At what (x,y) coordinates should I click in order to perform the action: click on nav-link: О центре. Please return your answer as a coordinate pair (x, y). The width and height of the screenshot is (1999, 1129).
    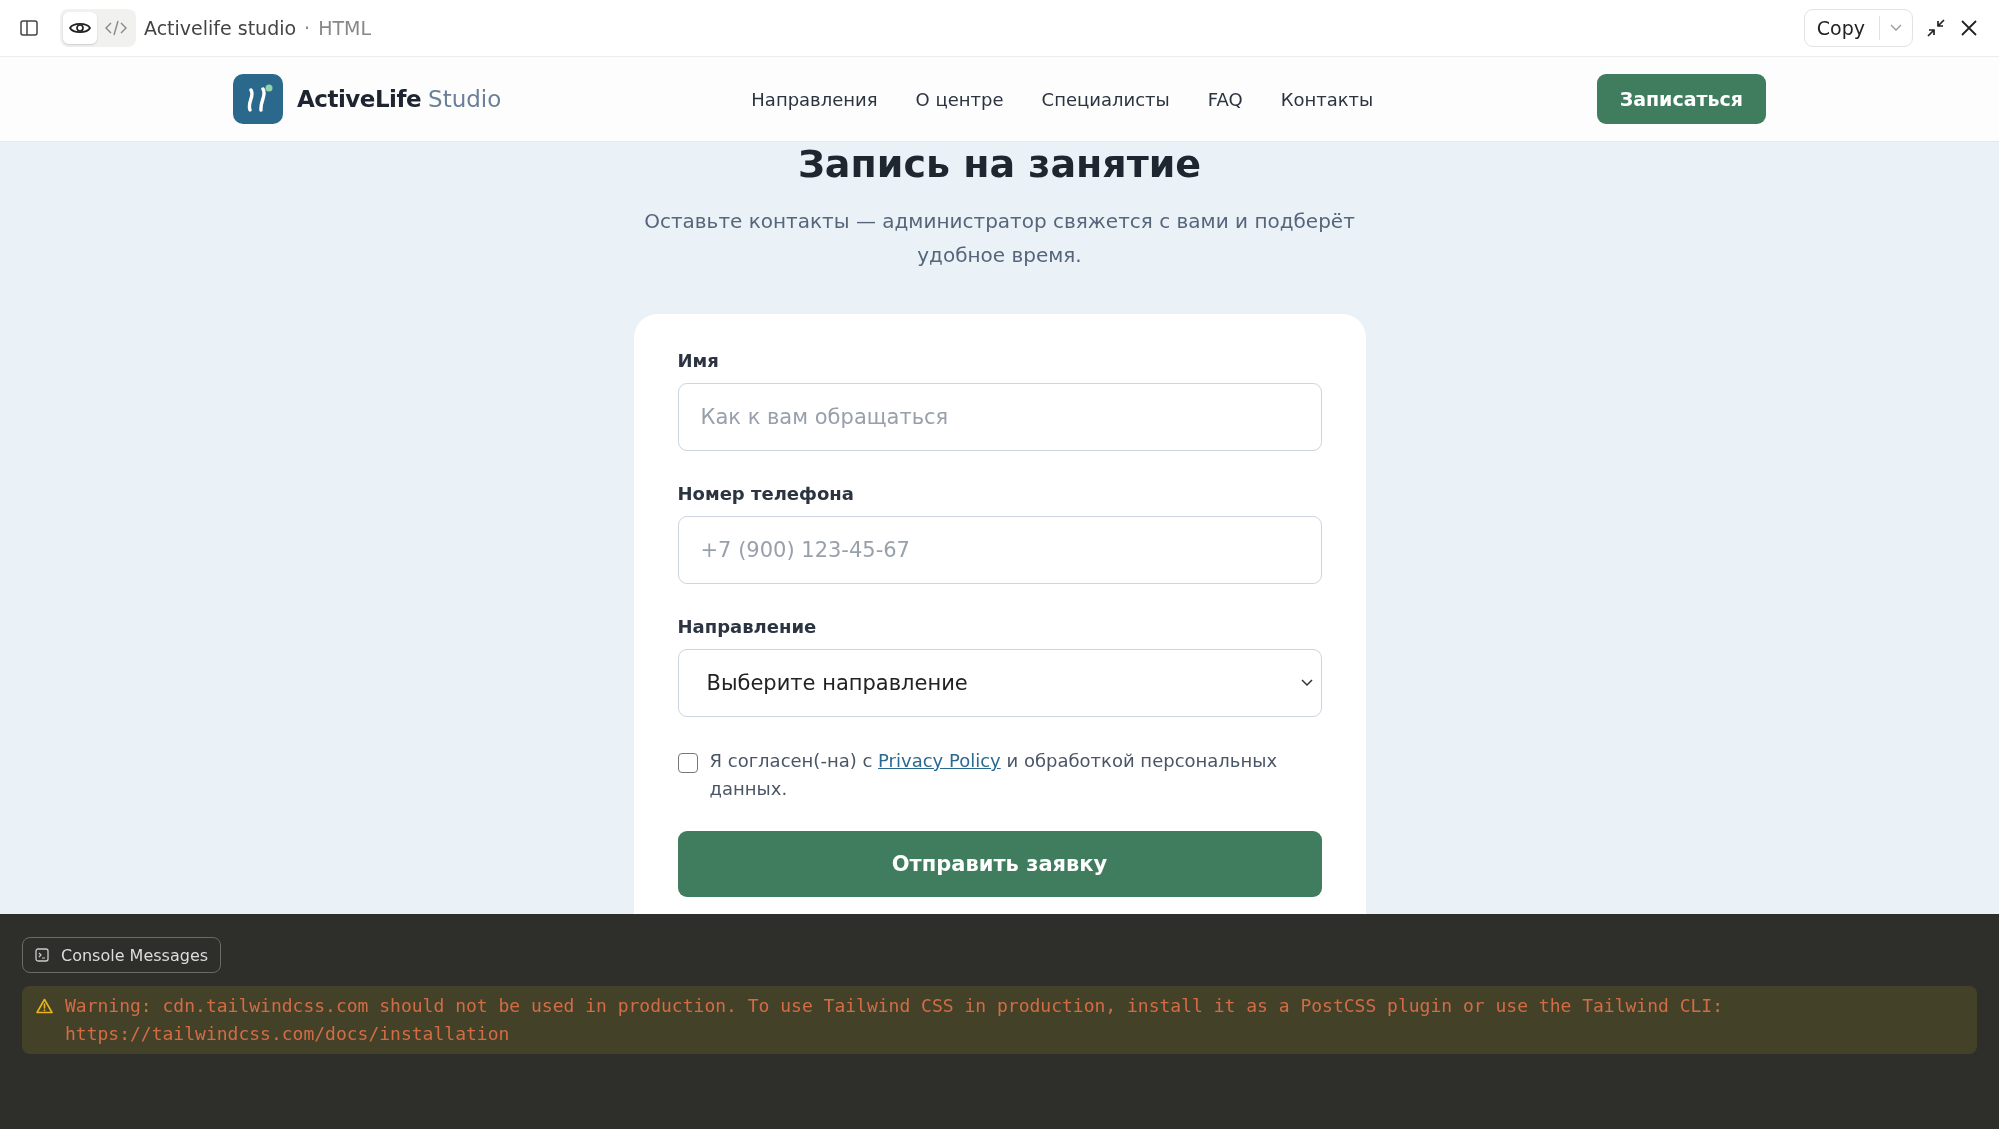
    Looking at the image, I should click on (959, 99).